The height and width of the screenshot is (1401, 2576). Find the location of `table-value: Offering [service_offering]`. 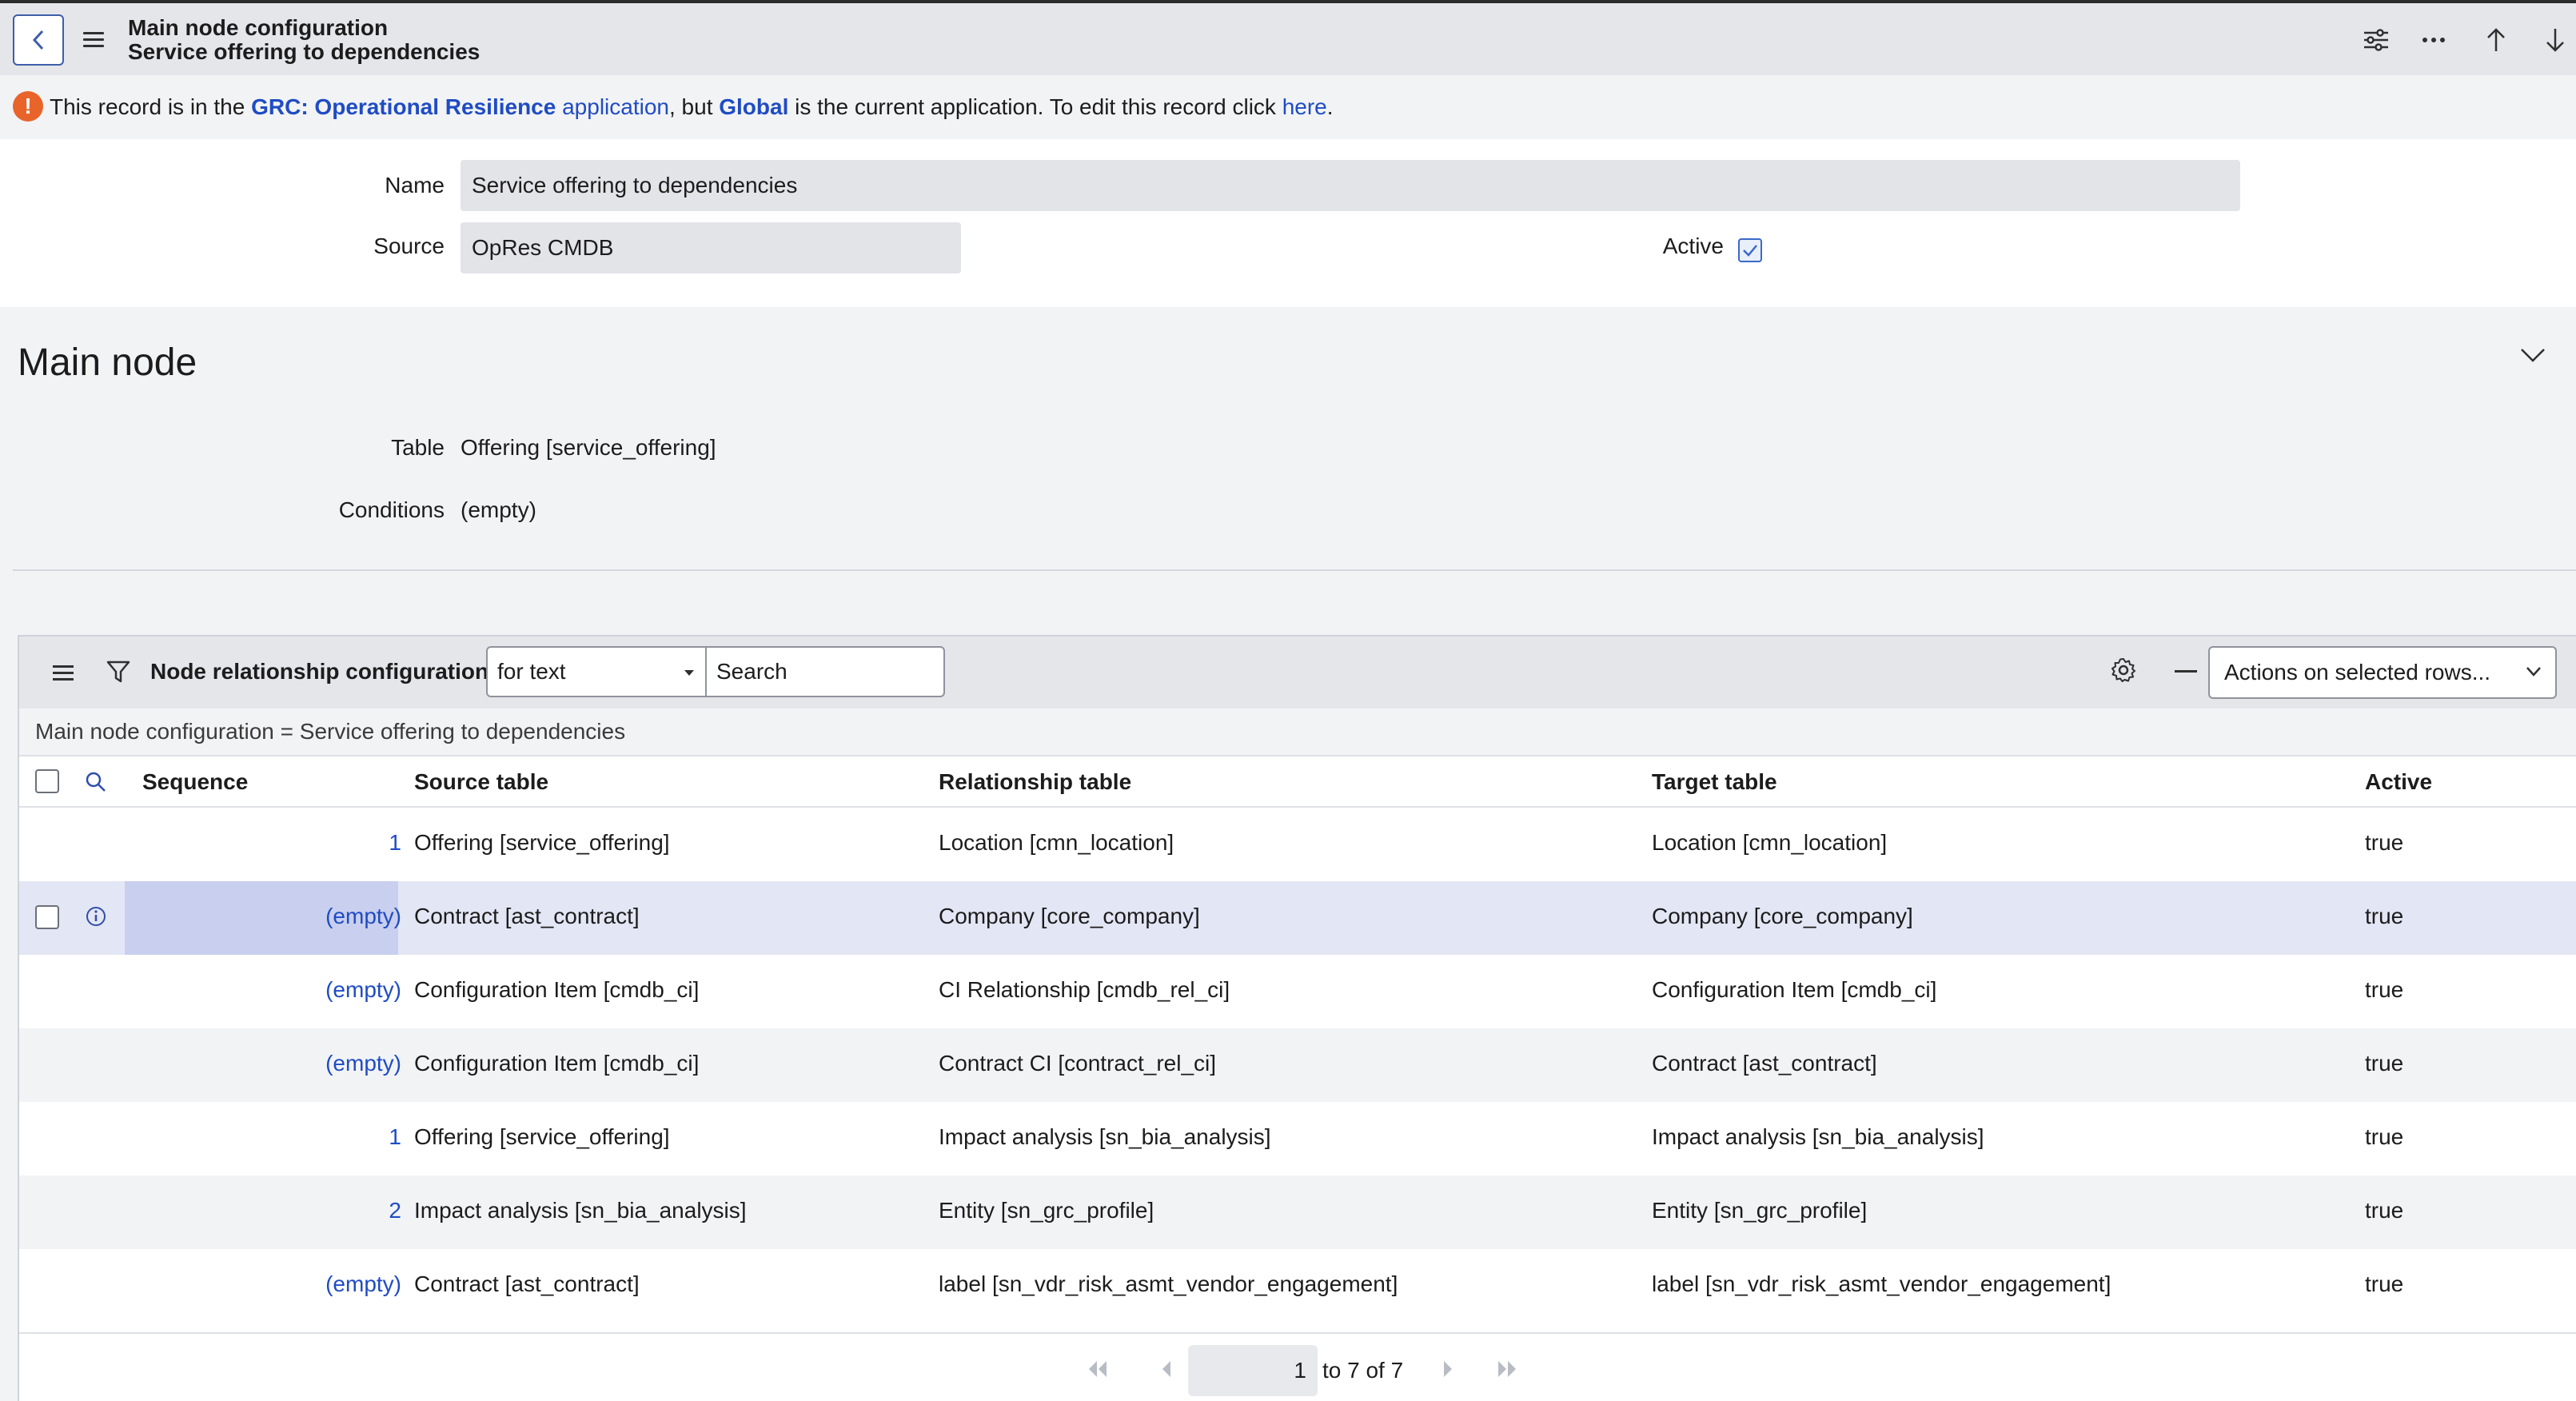

table-value: Offering [service_offering] is located at coordinates (588, 447).